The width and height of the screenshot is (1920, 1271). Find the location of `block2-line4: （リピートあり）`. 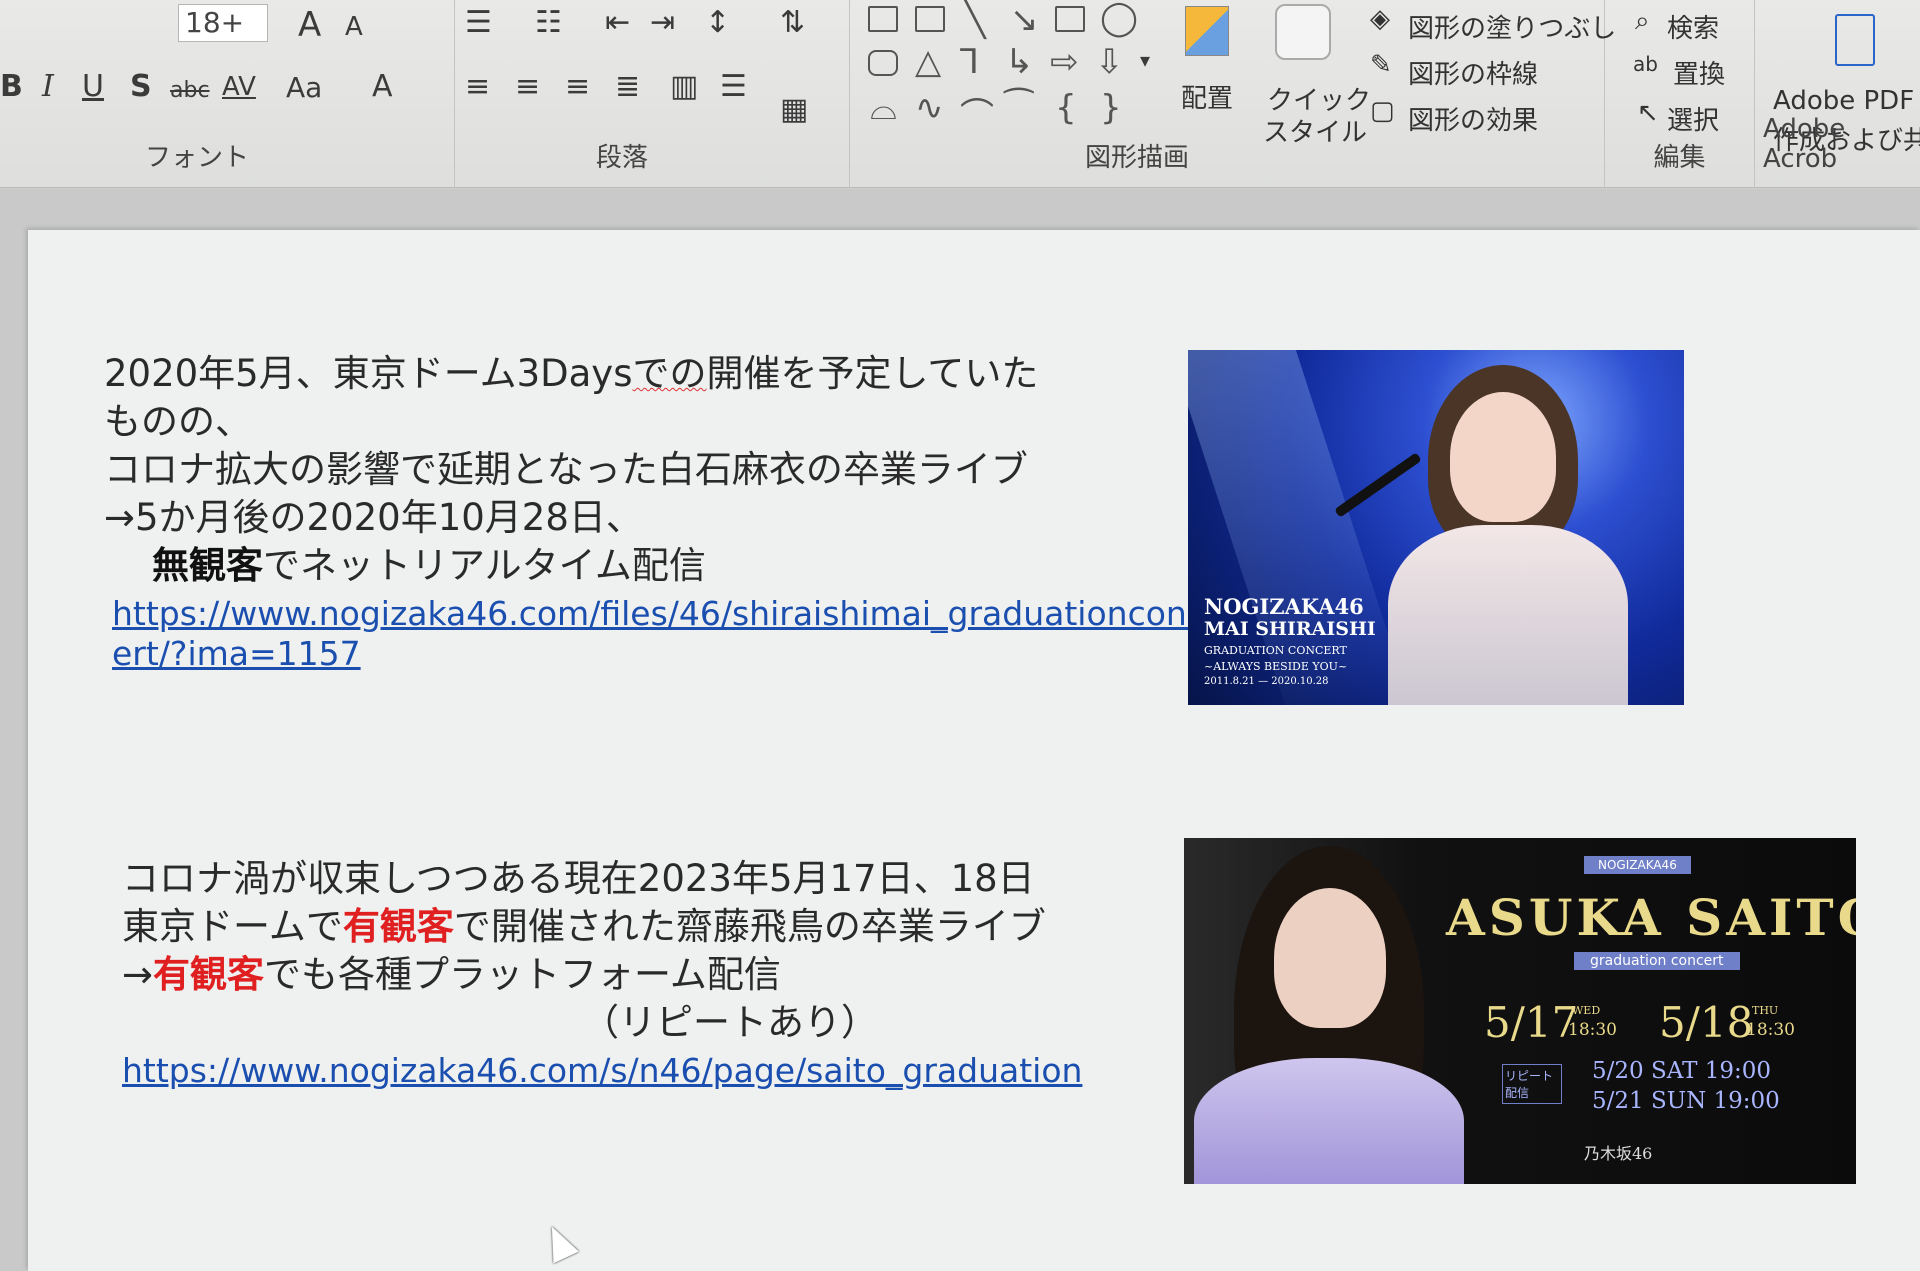

block2-line4: （リピートあり） is located at coordinates (730, 1022).